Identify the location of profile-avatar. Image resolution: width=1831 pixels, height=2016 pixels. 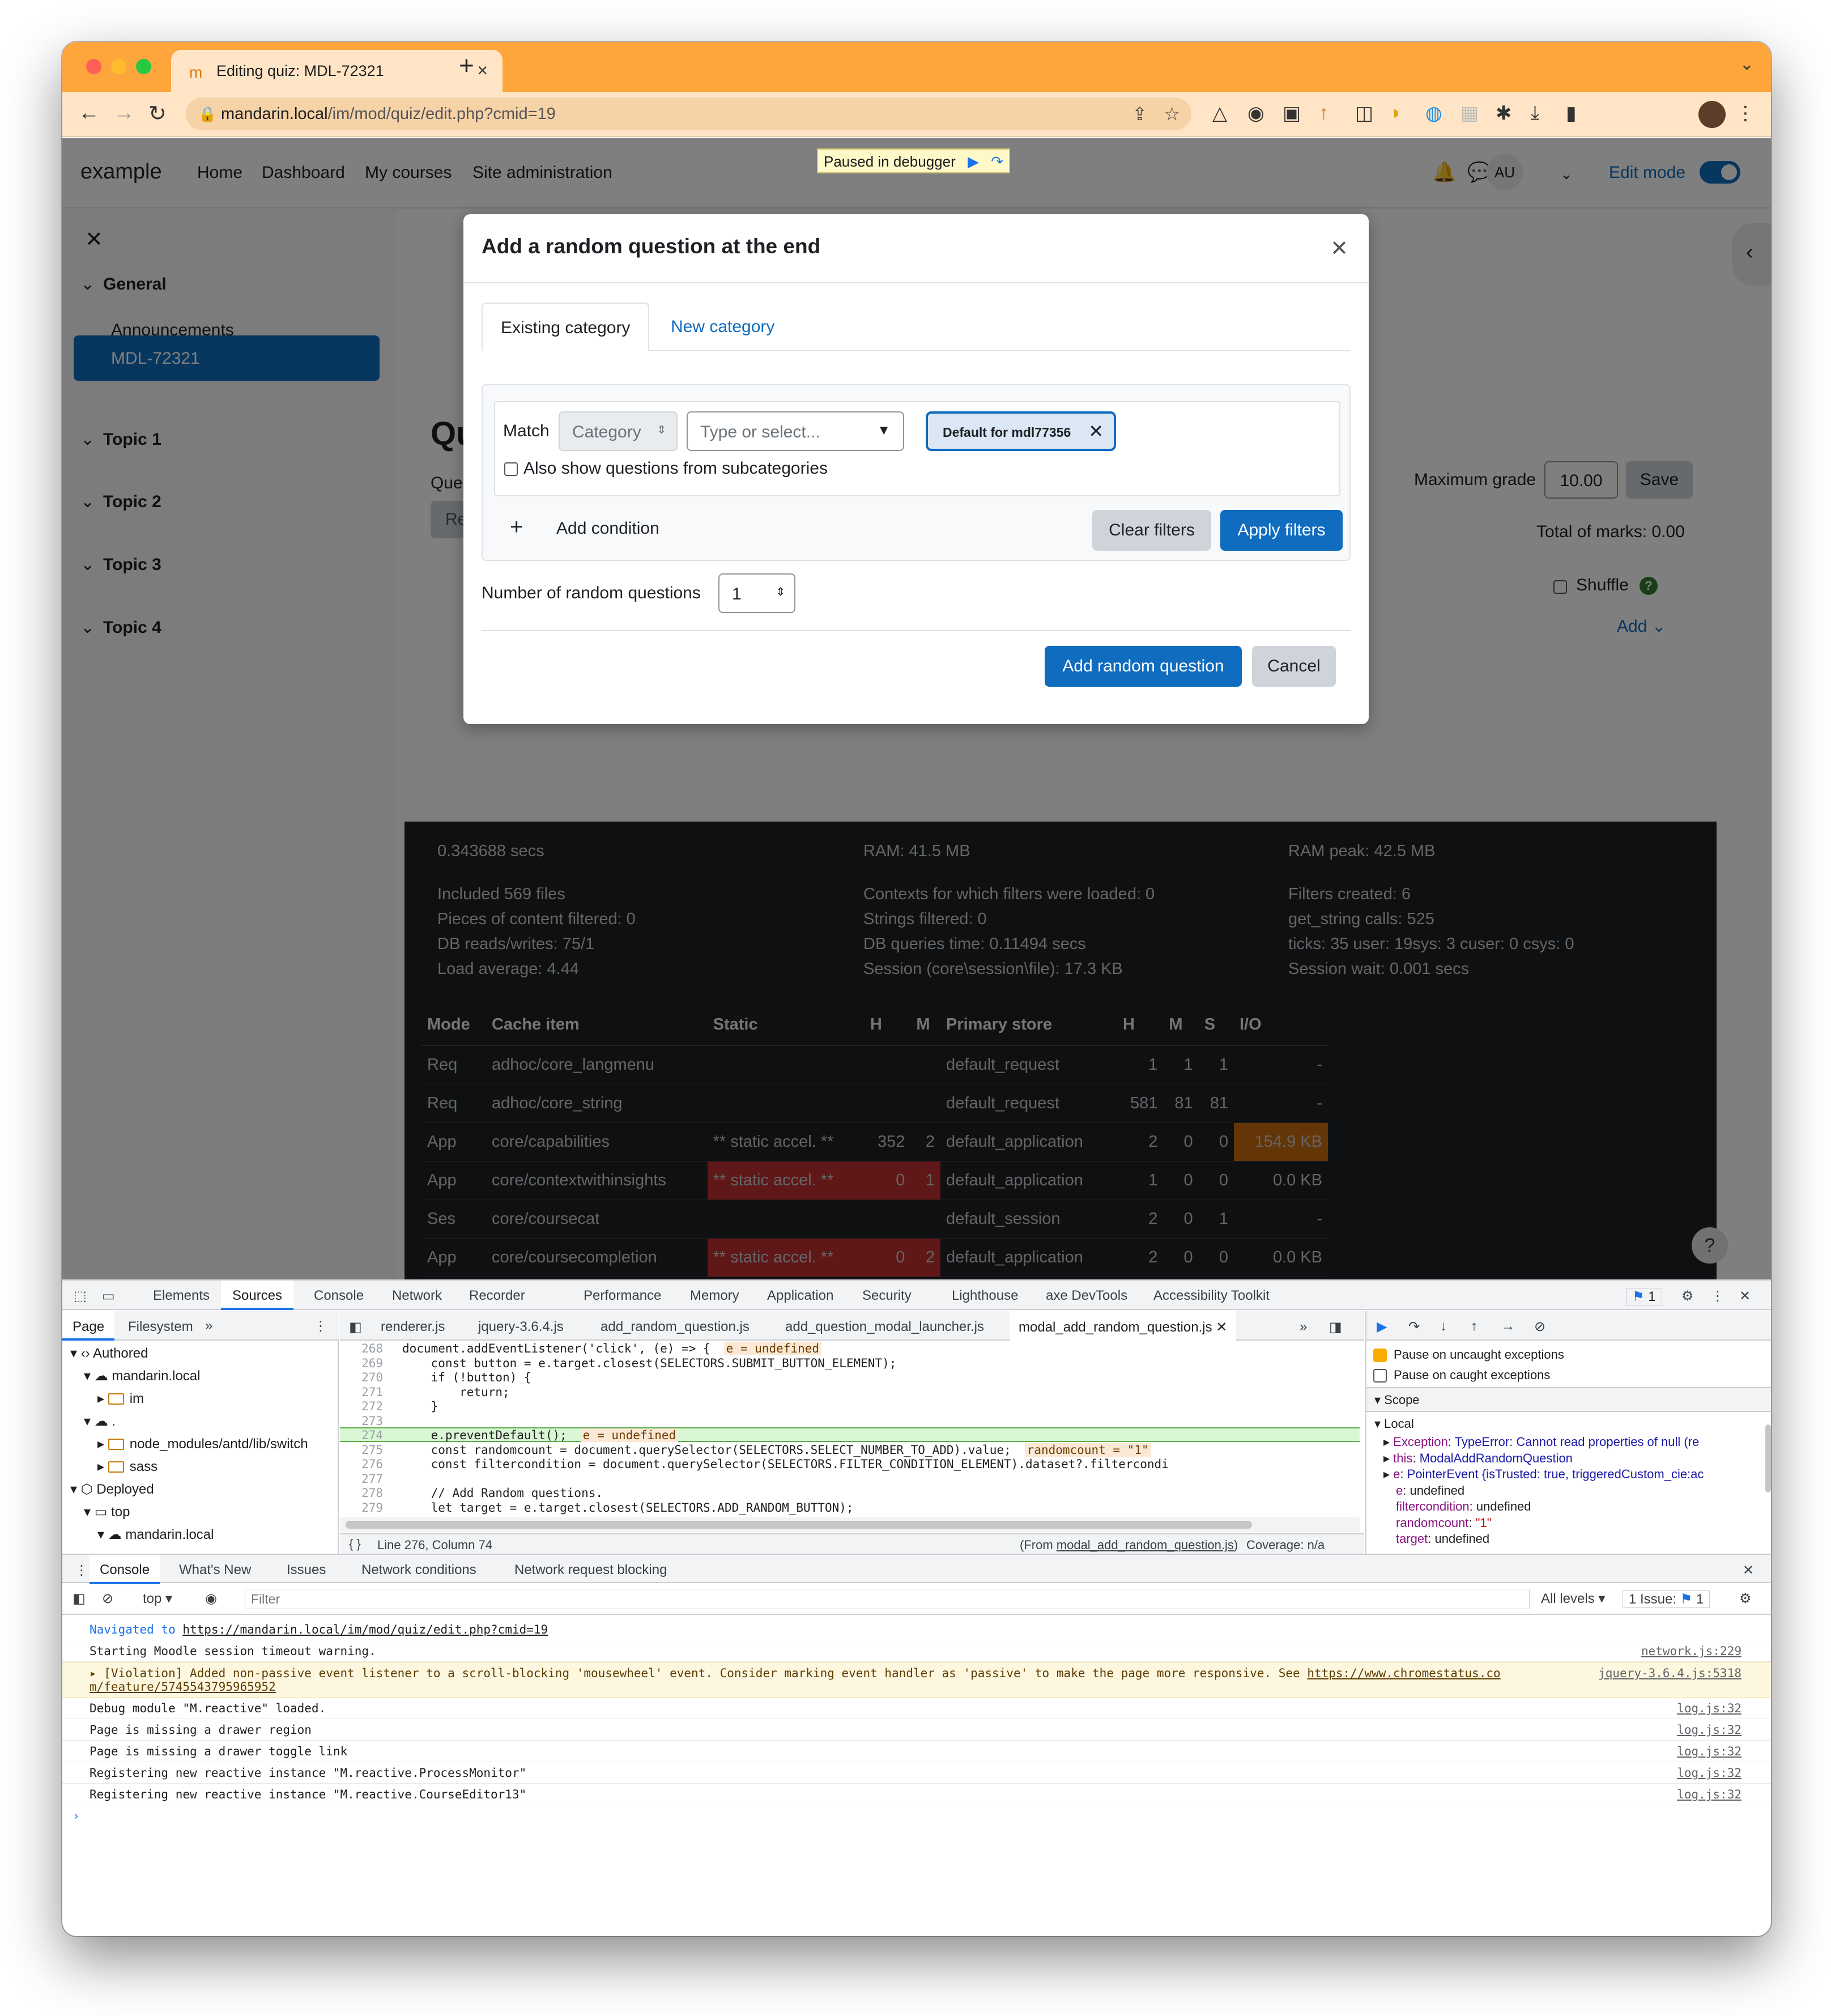
(1712, 114).